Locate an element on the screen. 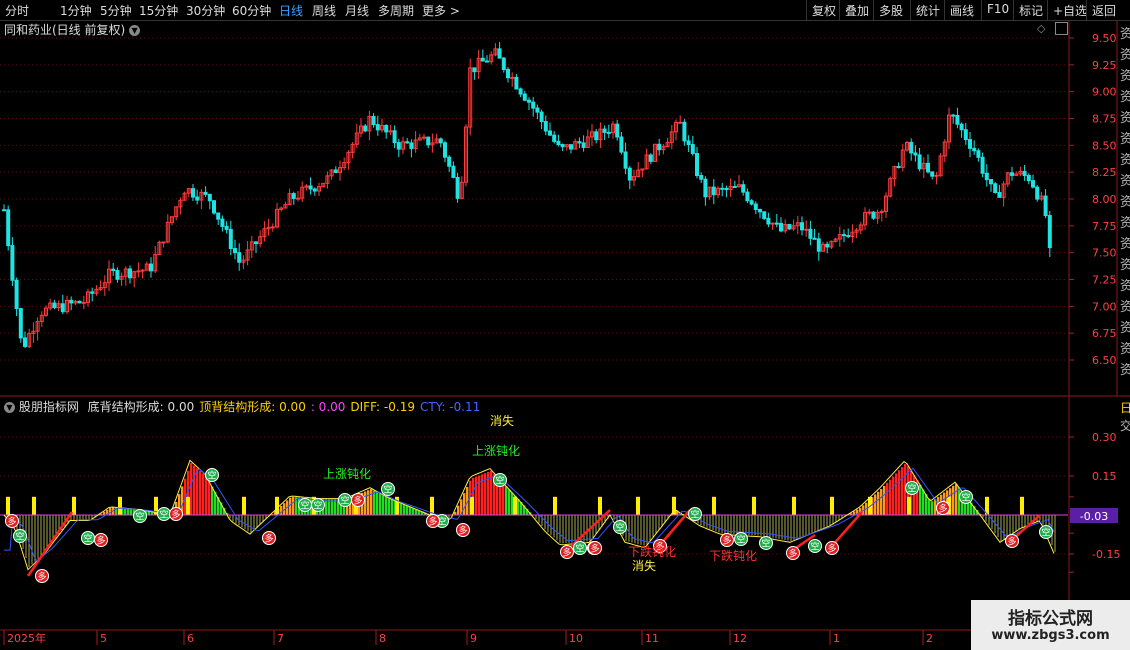 Image resolution: width=1130 pixels, height=650 pixels. time-axis-label: 2 is located at coordinates (929, 638).